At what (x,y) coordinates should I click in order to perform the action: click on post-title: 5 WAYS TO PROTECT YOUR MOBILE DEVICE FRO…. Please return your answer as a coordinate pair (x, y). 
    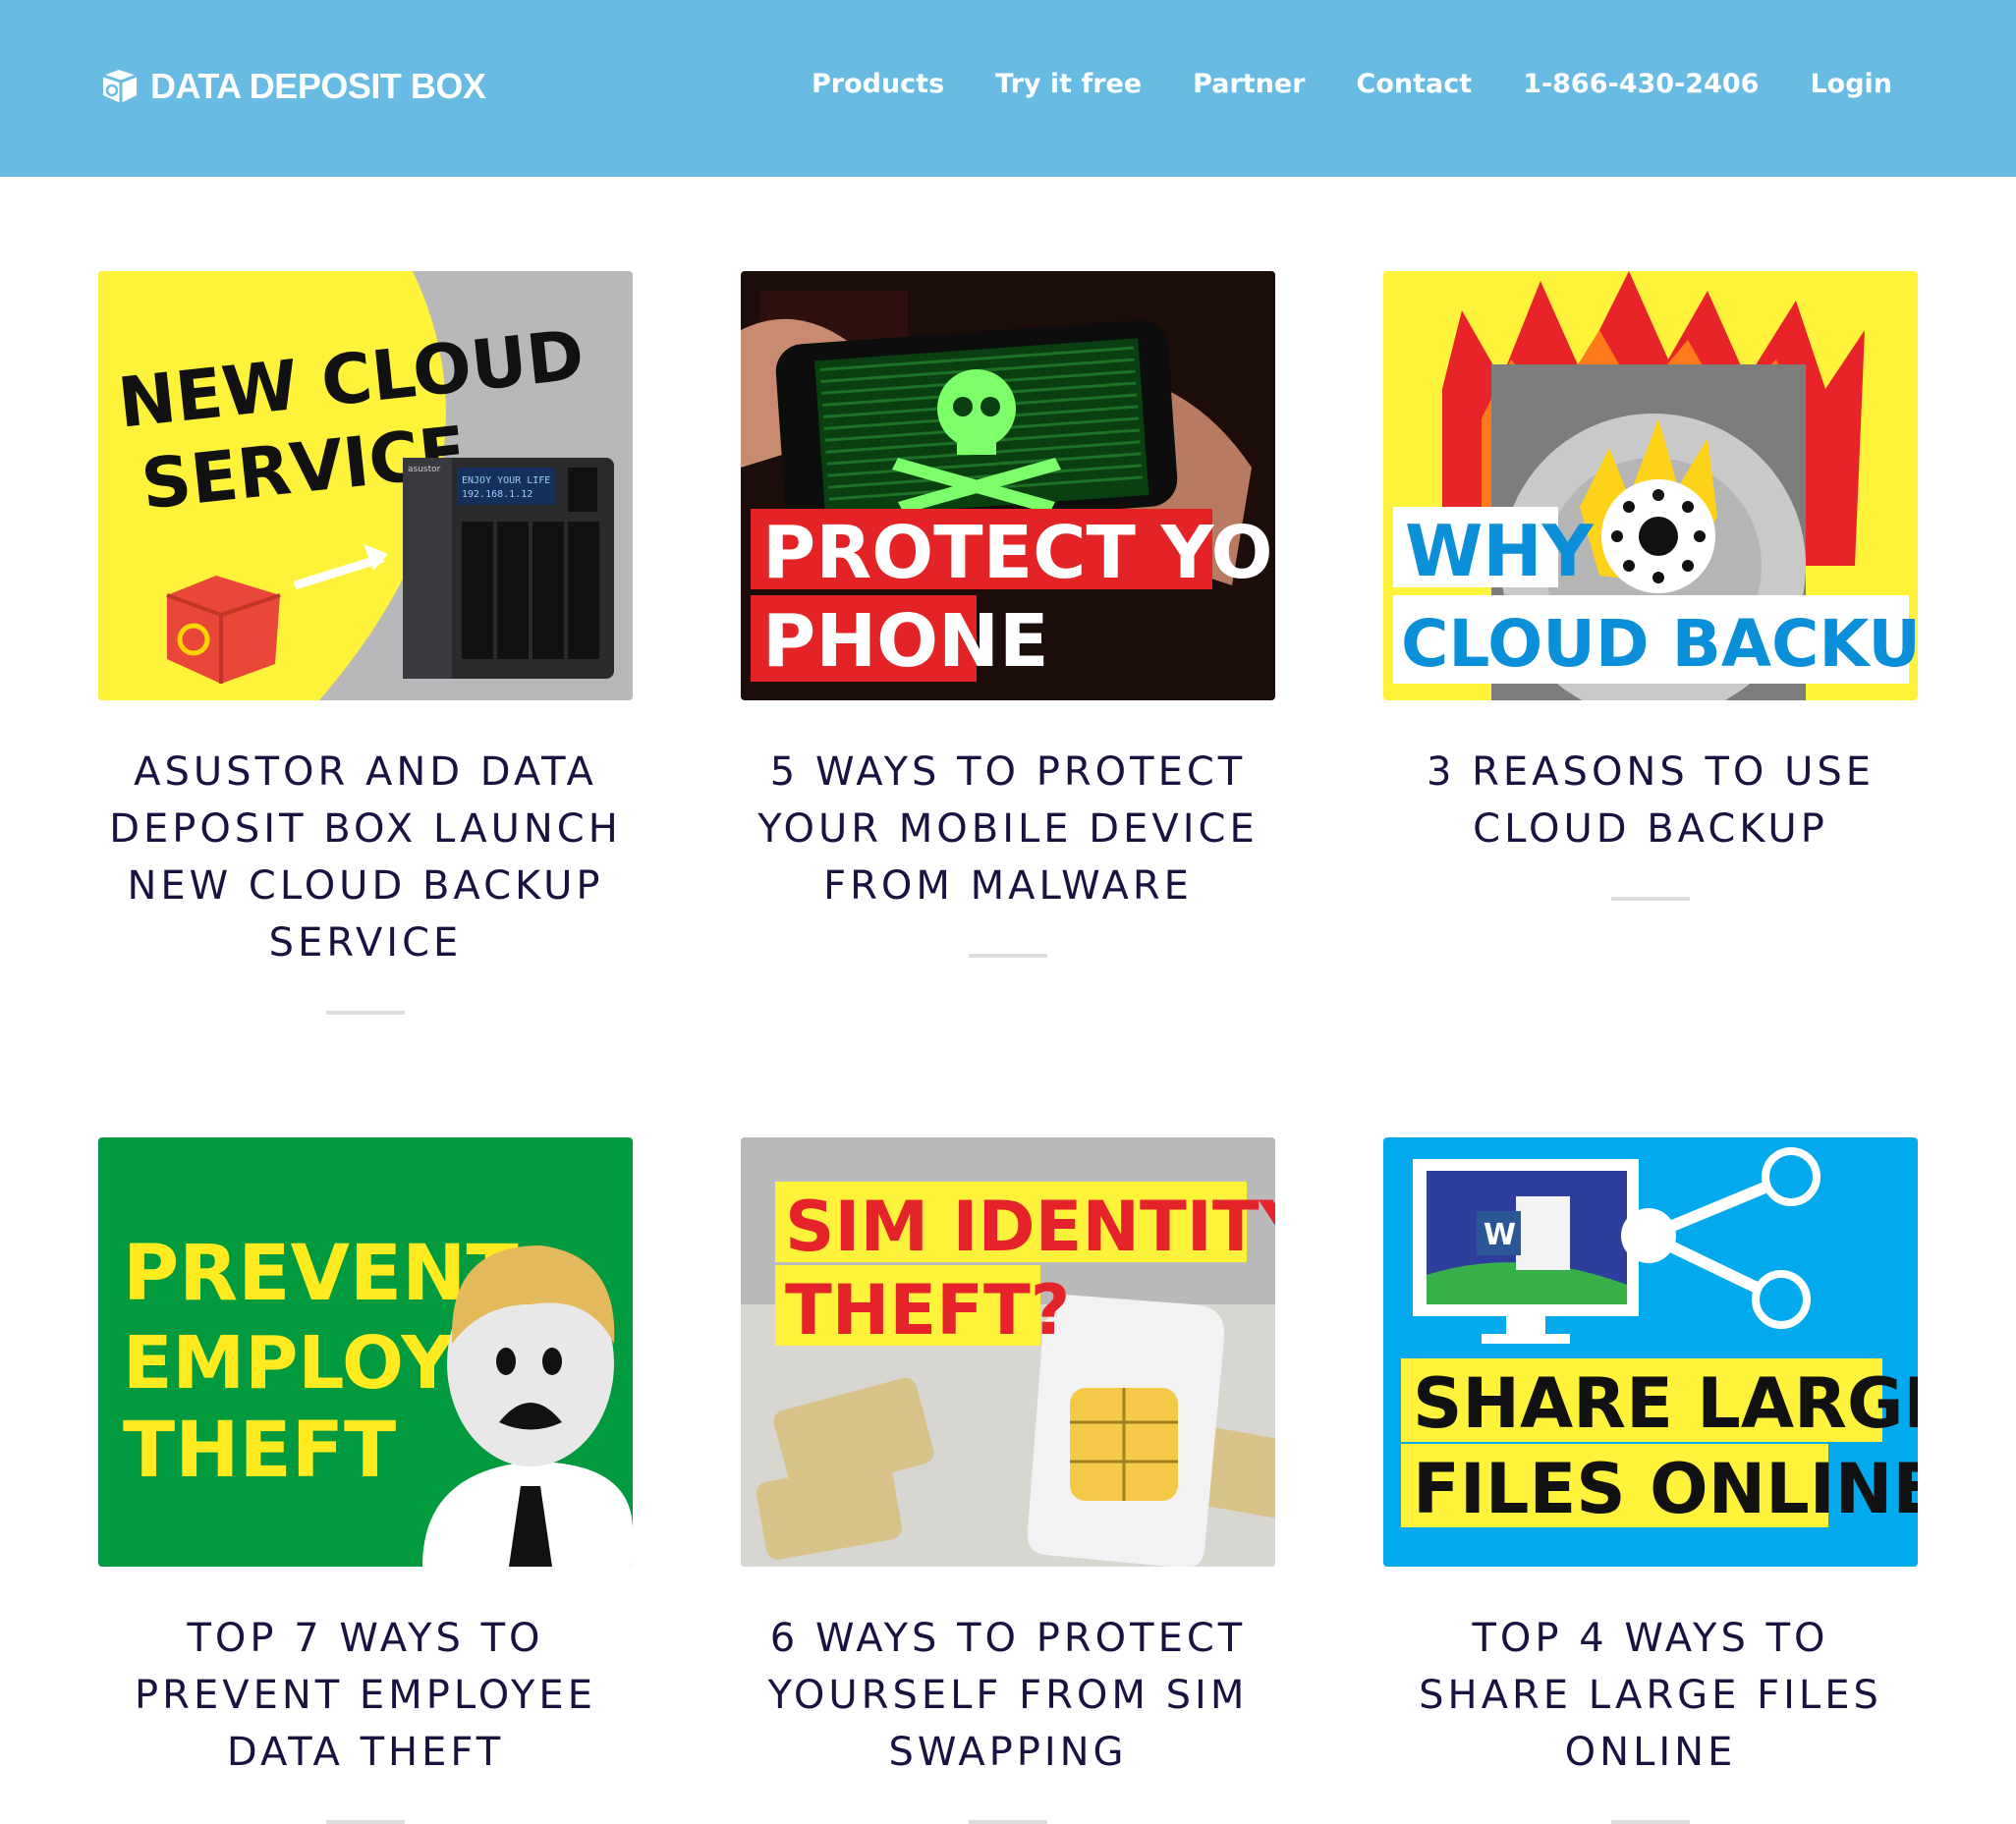
    Looking at the image, I should click on (1008, 829).